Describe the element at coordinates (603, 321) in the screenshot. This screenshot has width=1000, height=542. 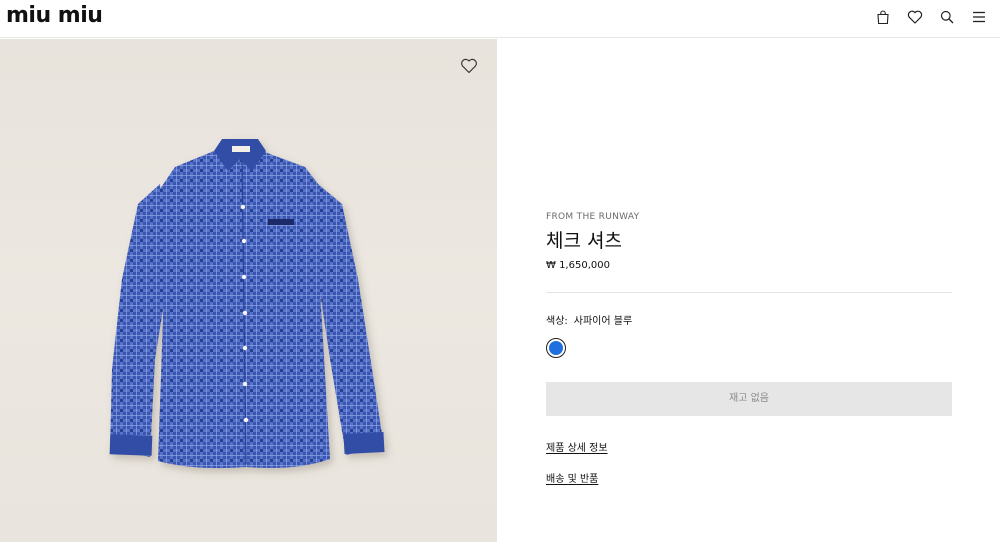
I see `color-value: 사파이어 블루` at that location.